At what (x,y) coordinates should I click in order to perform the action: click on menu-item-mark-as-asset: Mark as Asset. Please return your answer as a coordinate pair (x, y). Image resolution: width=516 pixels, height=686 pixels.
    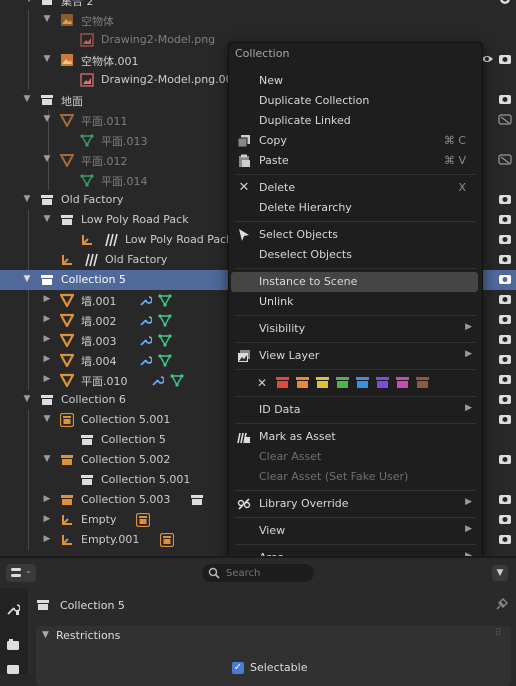
    Looking at the image, I should click on (354, 437).